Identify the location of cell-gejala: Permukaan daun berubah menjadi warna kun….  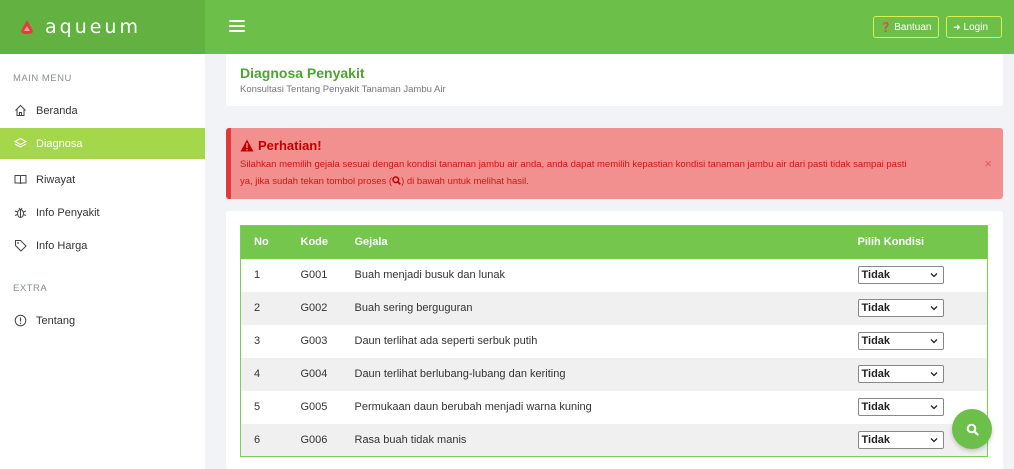
(473, 407).